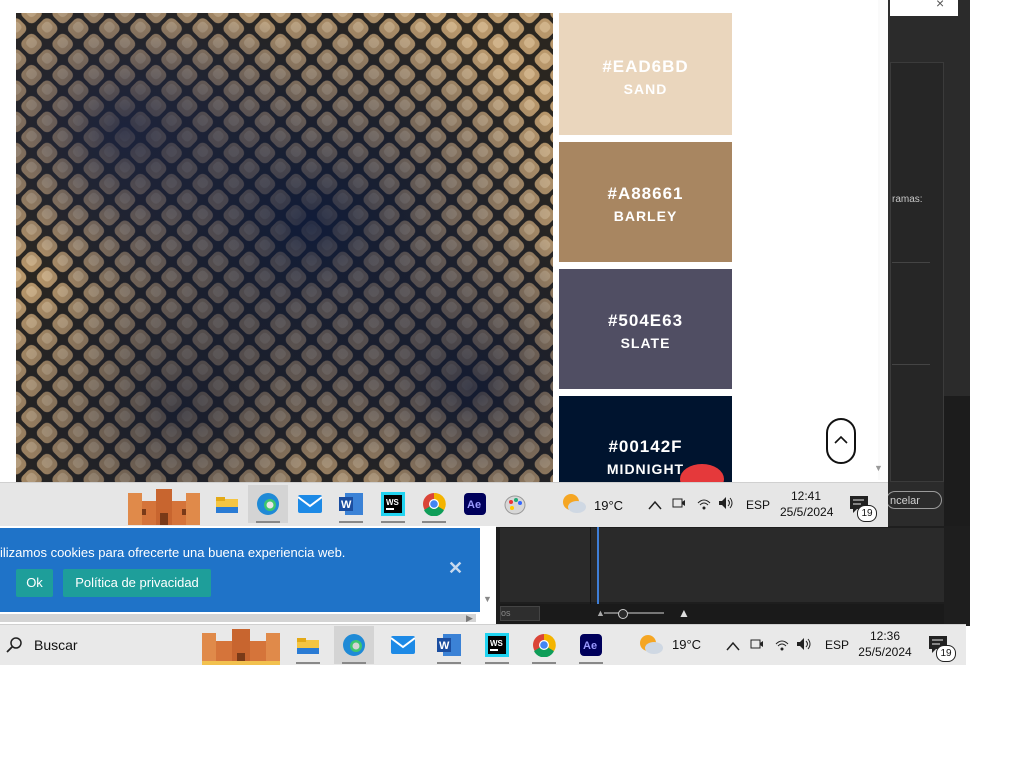 The height and width of the screenshot is (768, 1024). Describe the element at coordinates (623, 614) in the screenshot. I see `zoom-slider-handle` at that location.